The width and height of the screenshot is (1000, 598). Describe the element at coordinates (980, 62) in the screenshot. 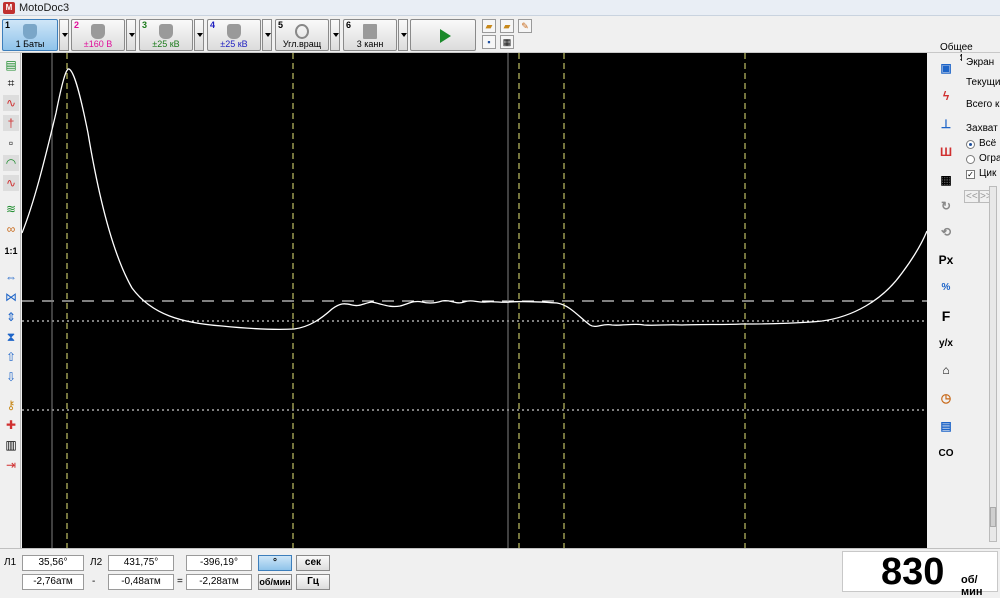

I see `screen-label: Экран` at that location.